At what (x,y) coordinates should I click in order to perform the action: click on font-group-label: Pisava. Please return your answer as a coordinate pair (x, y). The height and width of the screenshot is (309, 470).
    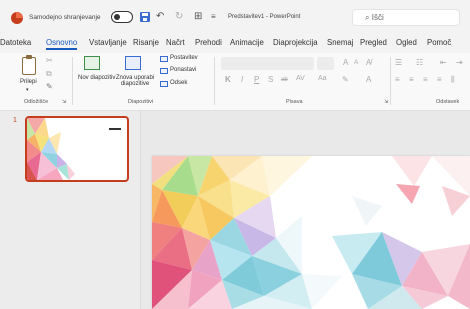
    Looking at the image, I should click on (294, 102).